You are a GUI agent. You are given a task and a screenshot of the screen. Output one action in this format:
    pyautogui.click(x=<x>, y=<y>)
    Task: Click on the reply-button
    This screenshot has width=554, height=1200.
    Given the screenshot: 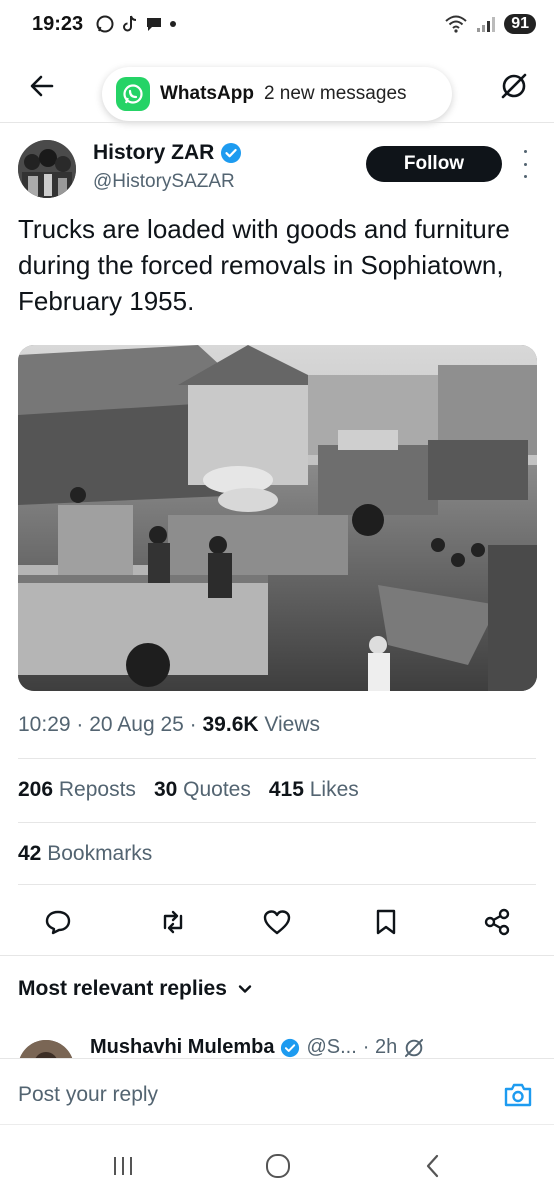 What is the action you would take?
    pyautogui.click(x=58, y=922)
    